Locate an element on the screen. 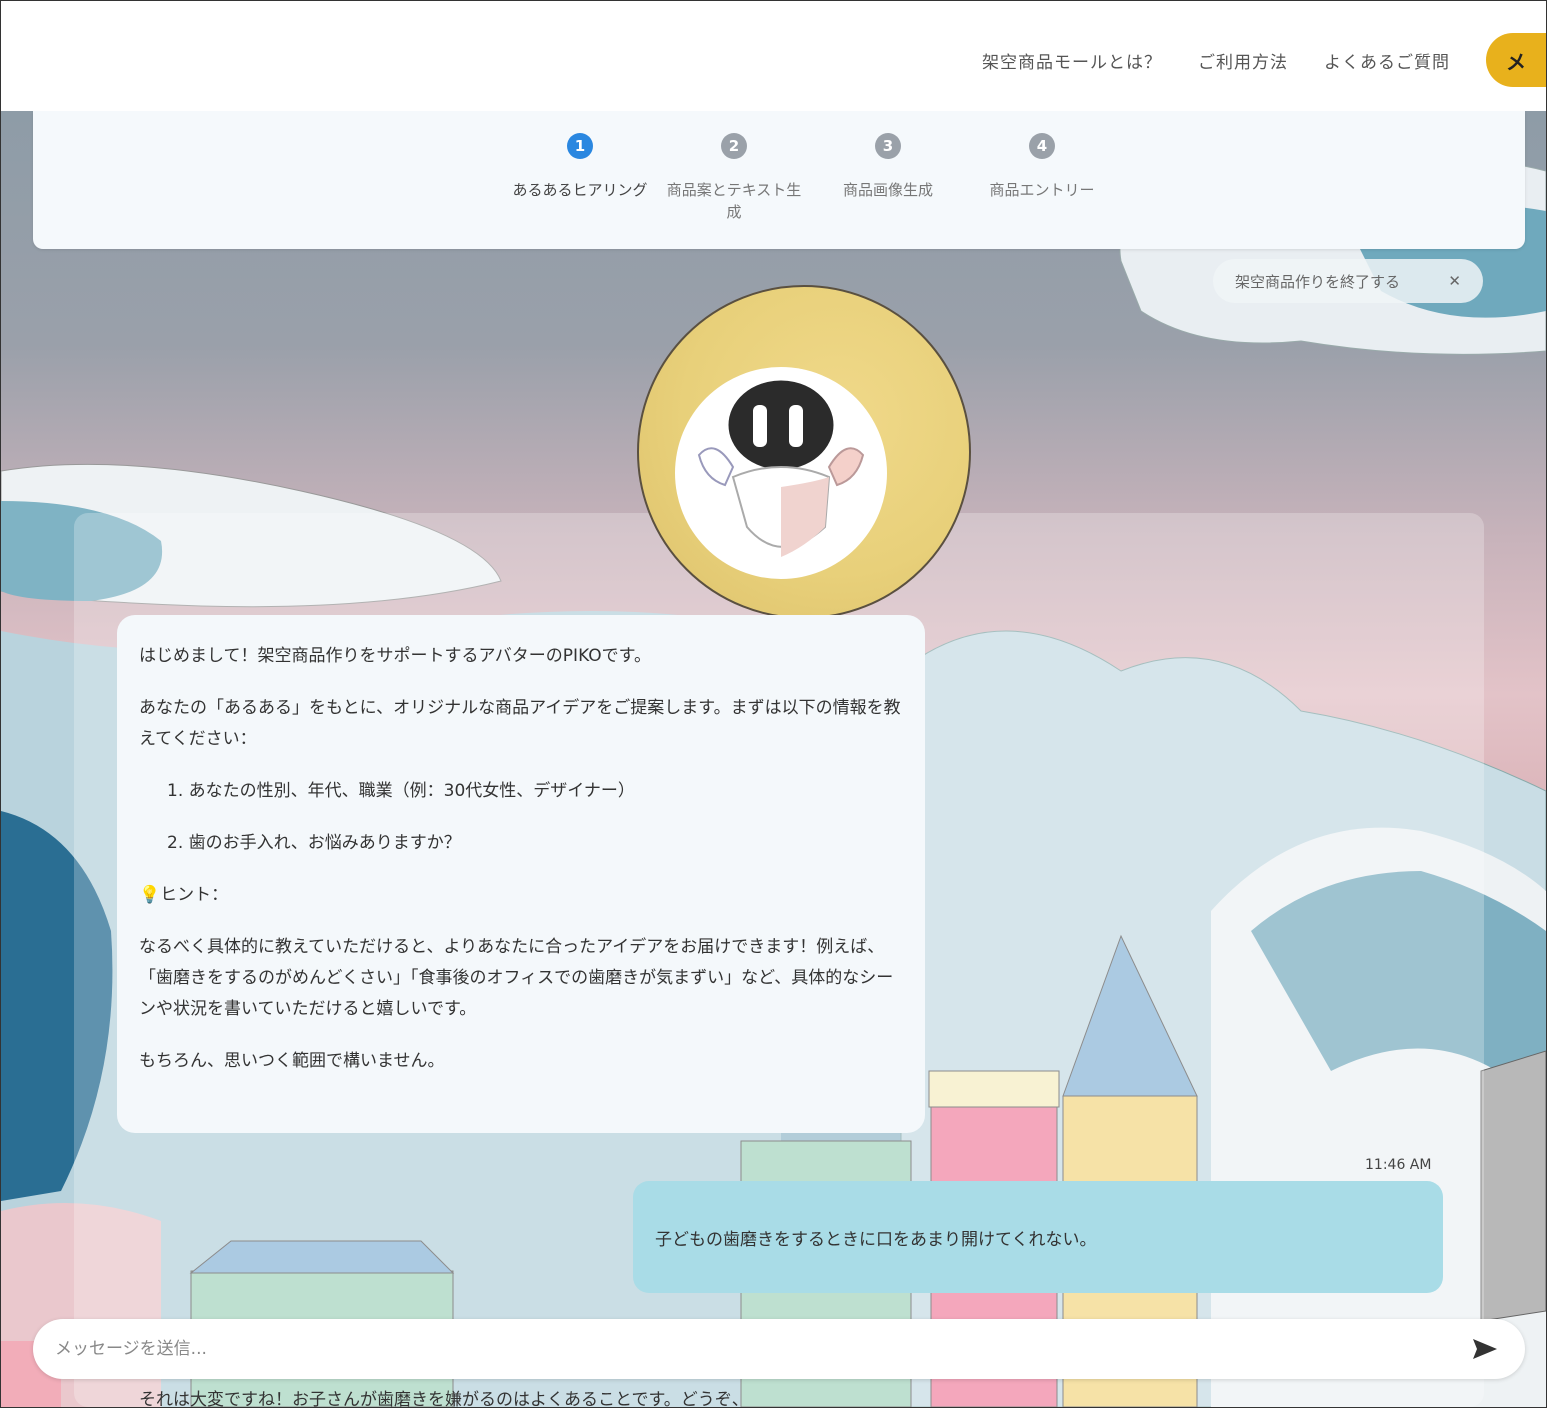  hint-line: 💡ヒント： is located at coordinates (521, 895).